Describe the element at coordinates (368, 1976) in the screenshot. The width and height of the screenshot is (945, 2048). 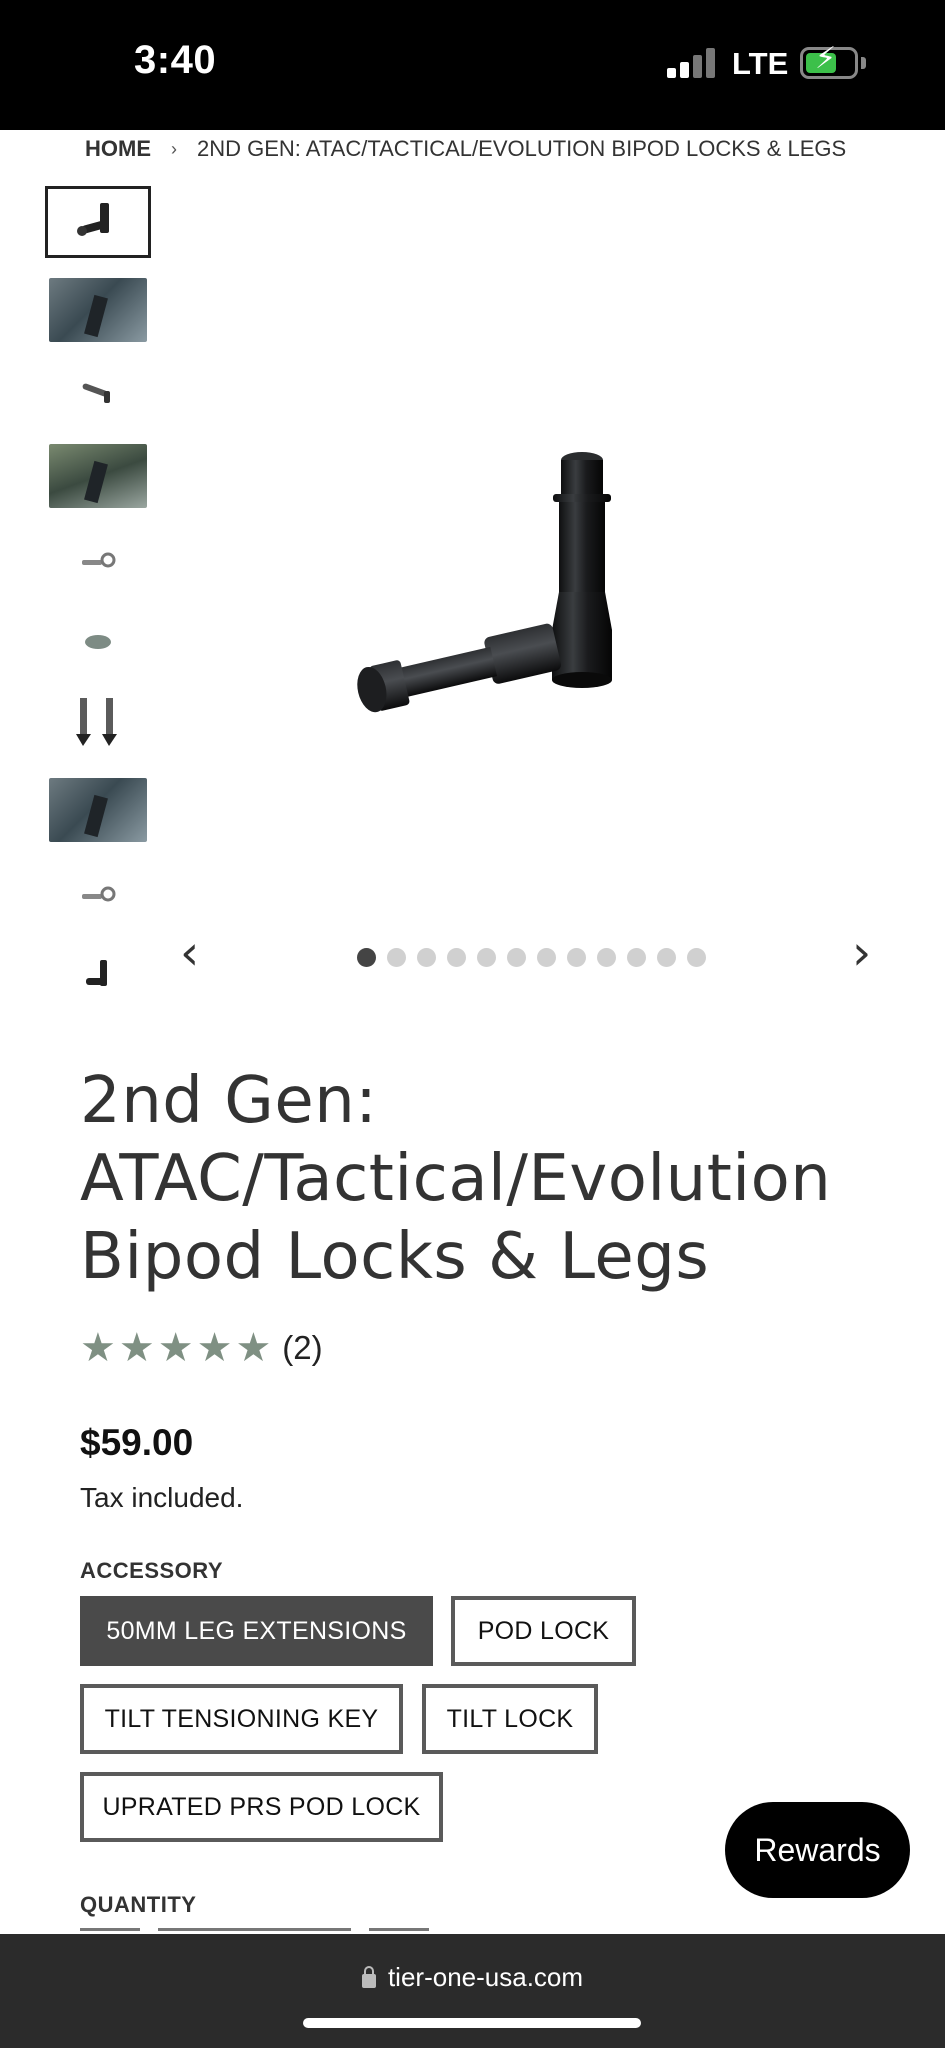
I see `lock-icon` at that location.